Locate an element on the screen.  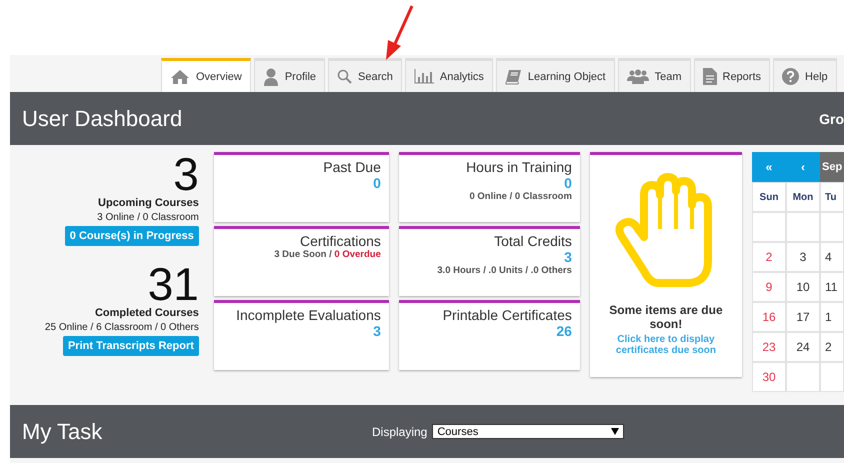
calendar-day: 1 is located at coordinates (832, 317).